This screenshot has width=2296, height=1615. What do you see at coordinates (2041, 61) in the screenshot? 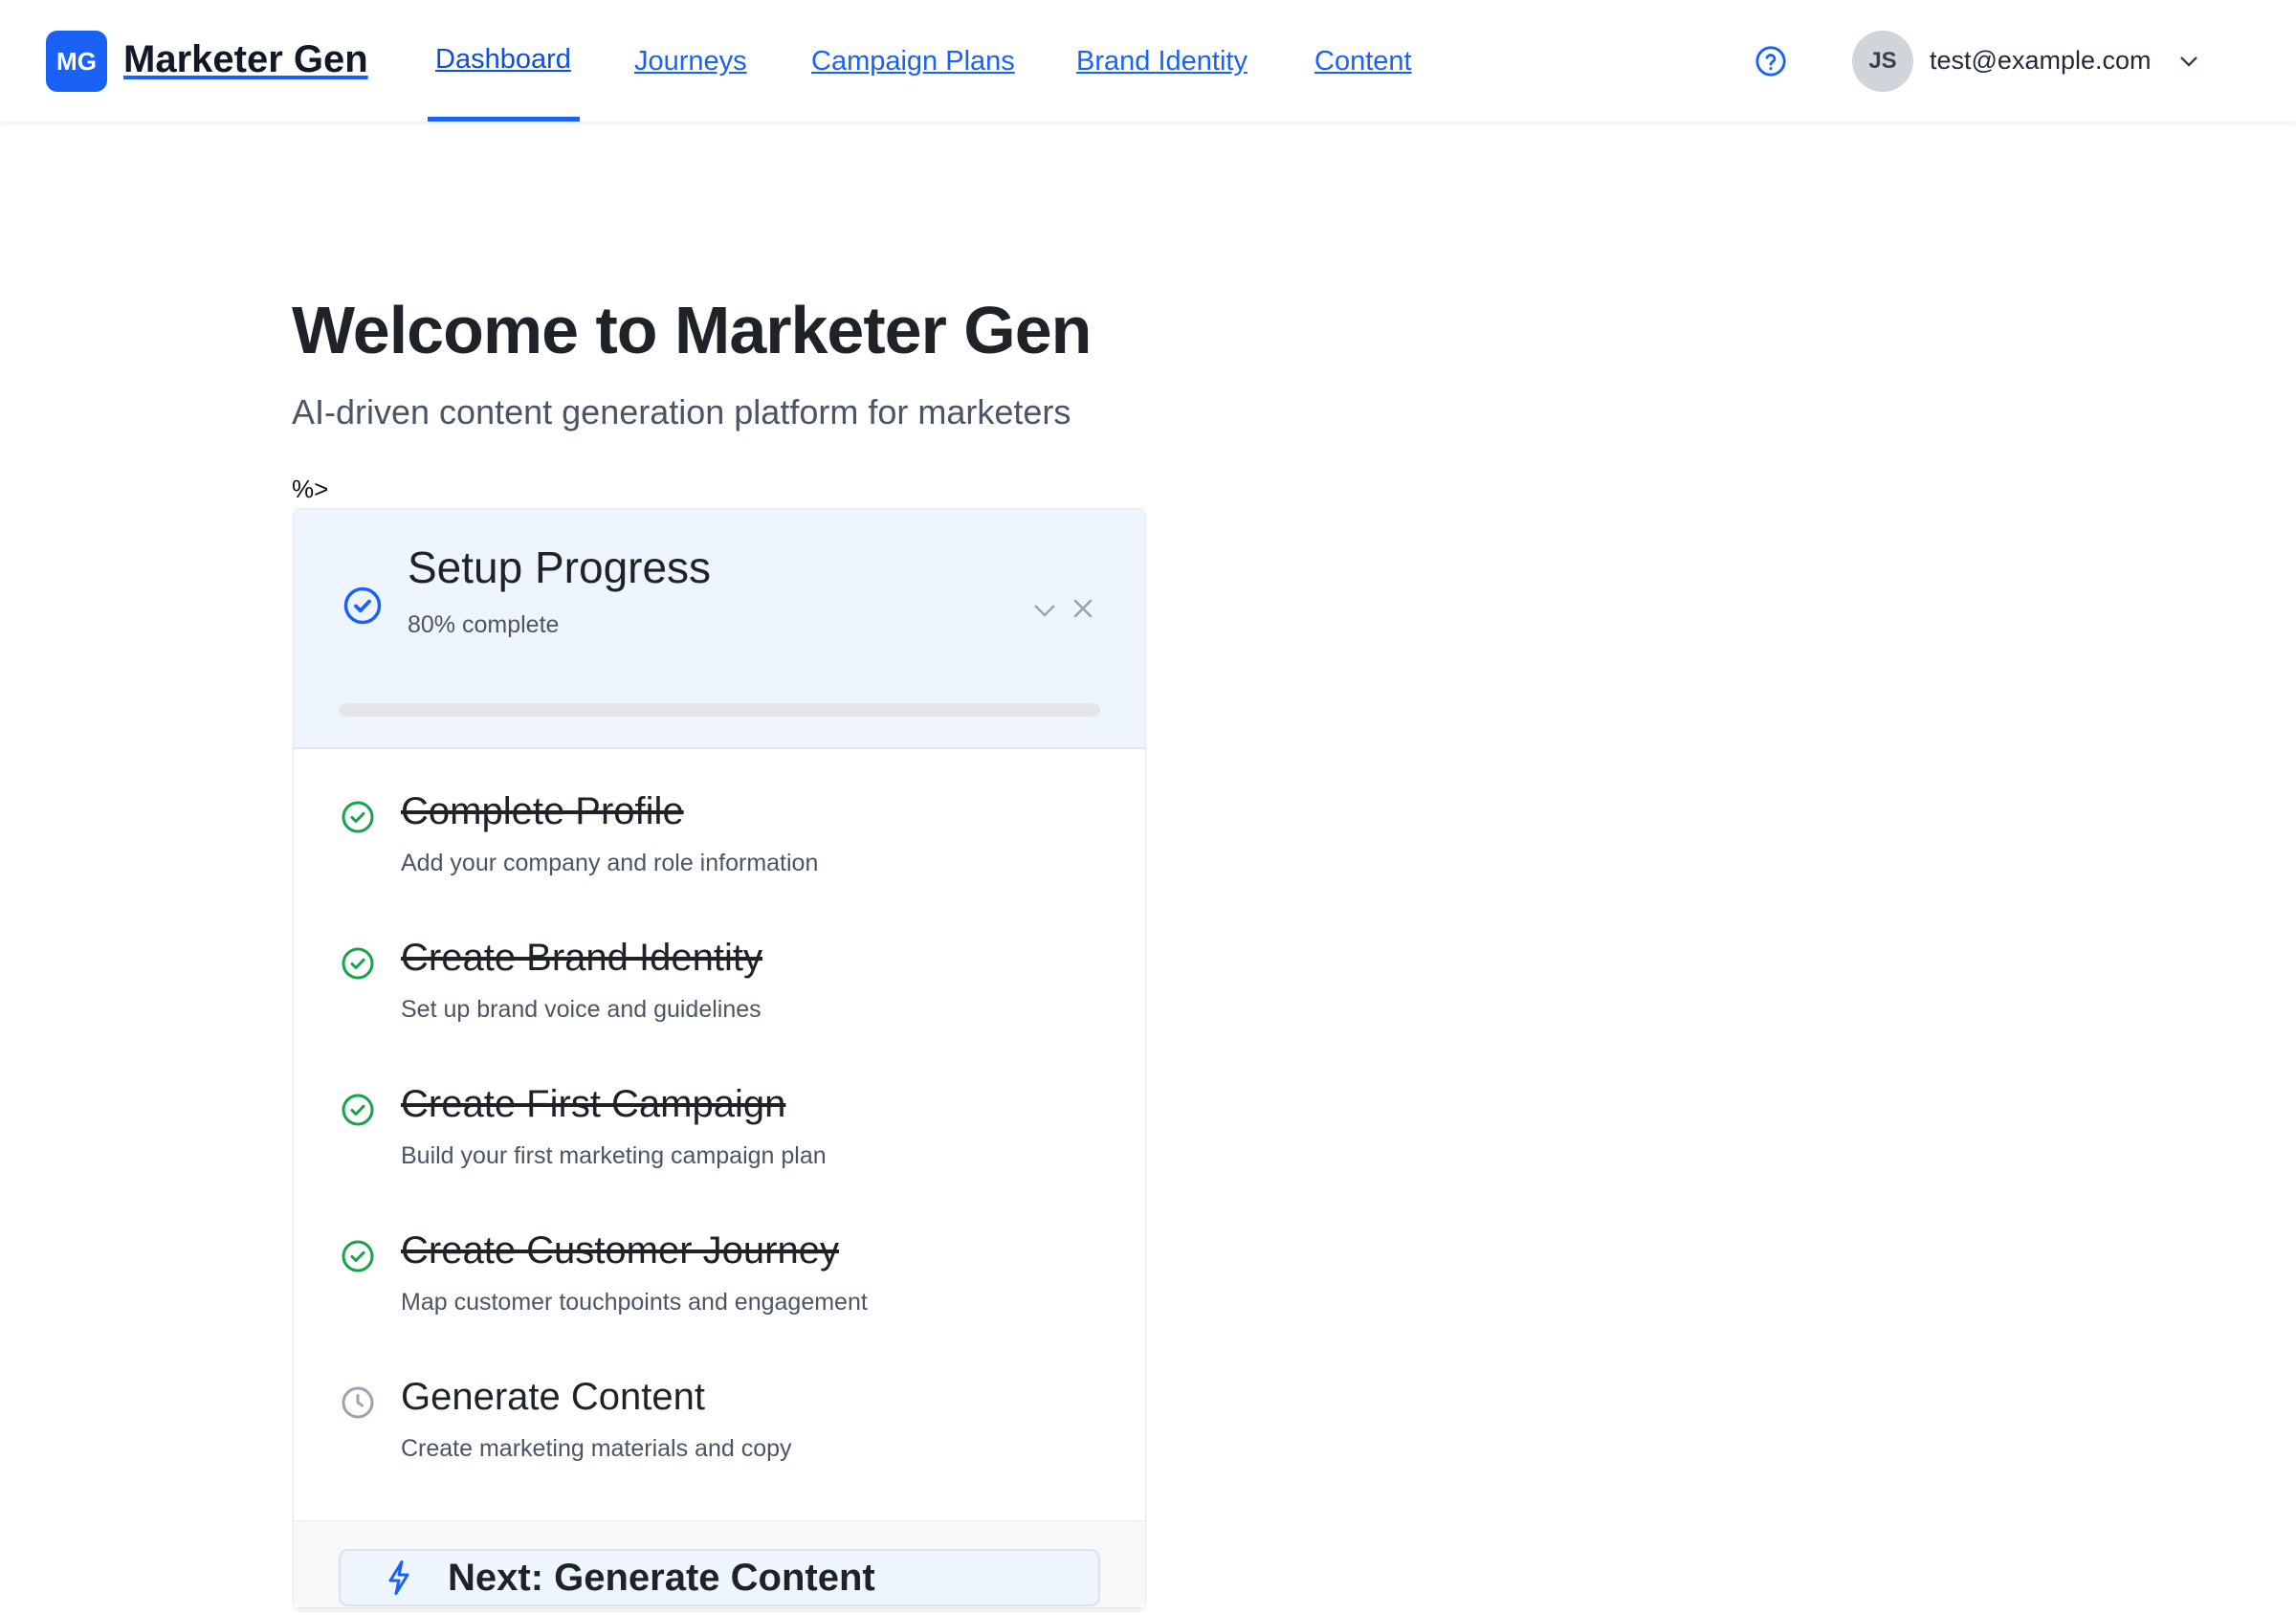
I see `user-email: test@example.com` at bounding box center [2041, 61].